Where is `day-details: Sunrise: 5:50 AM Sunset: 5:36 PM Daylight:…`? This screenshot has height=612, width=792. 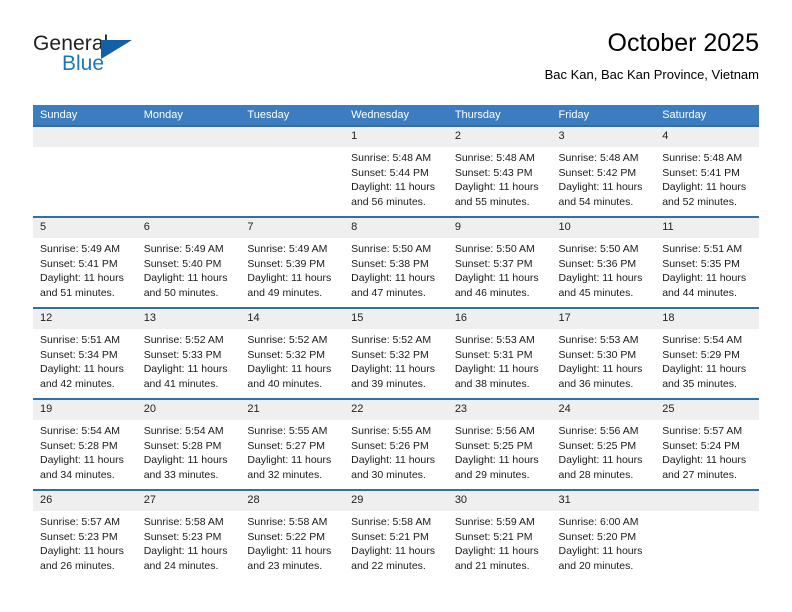 day-details: Sunrise: 5:50 AM Sunset: 5:36 PM Daylight:… is located at coordinates (604, 269).